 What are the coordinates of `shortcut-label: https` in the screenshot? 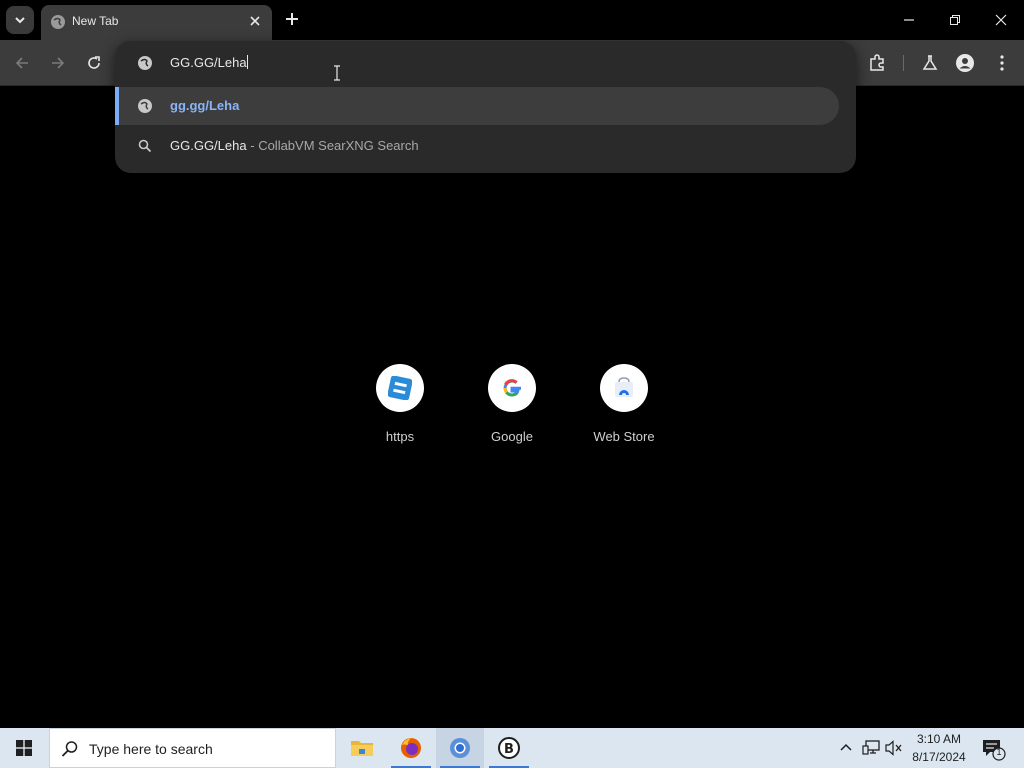 It's located at (400, 436).